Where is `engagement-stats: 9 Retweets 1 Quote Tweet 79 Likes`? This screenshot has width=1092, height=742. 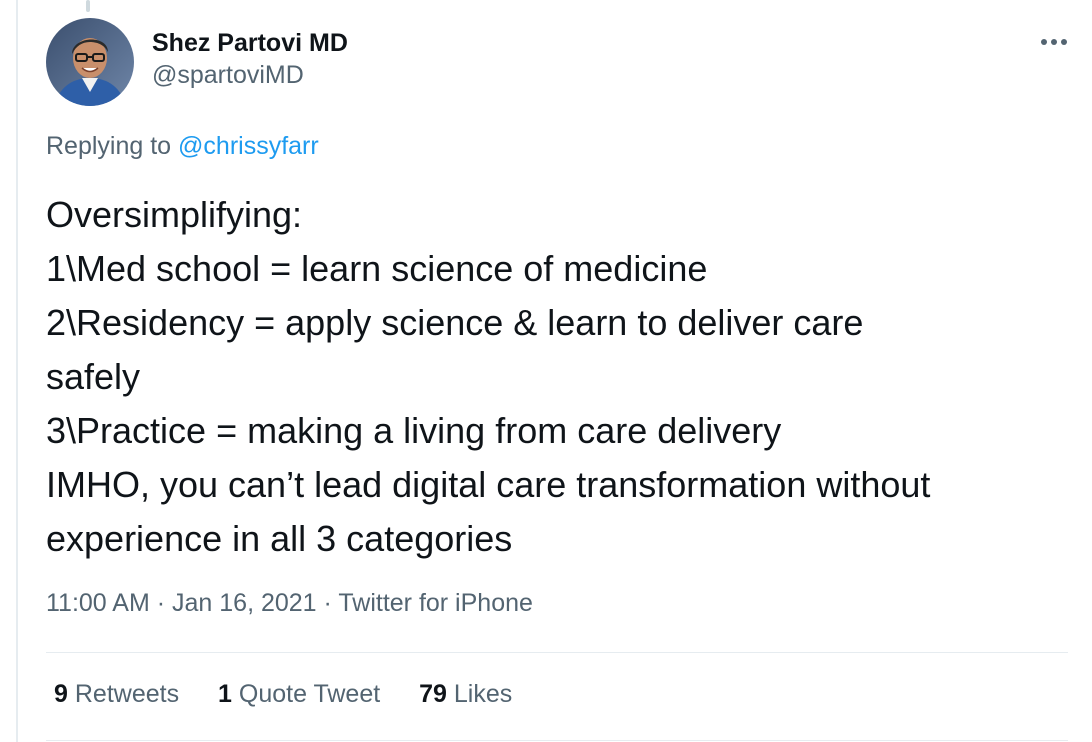 engagement-stats: 9 Retweets 1 Quote Tweet 79 Likes is located at coordinates (299, 694).